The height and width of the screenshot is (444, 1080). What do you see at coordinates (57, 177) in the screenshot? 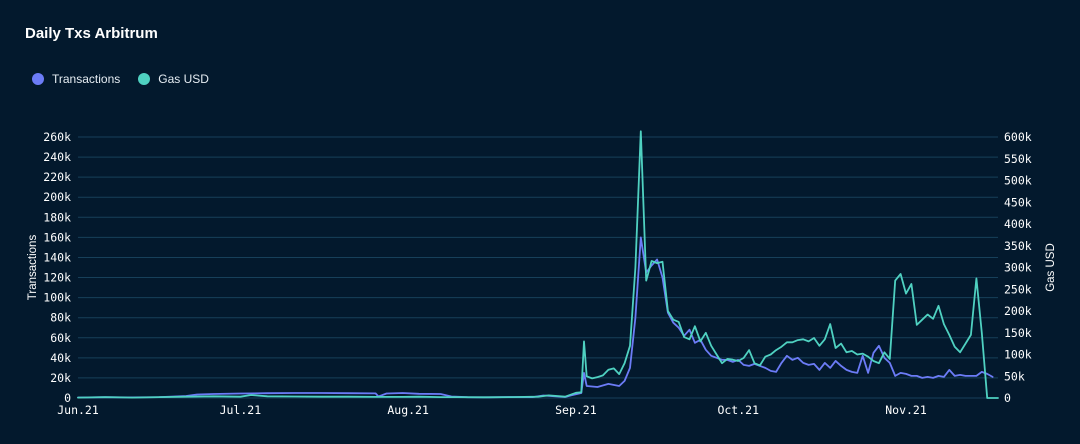
I see `y-left-tick-label: 220k` at bounding box center [57, 177].